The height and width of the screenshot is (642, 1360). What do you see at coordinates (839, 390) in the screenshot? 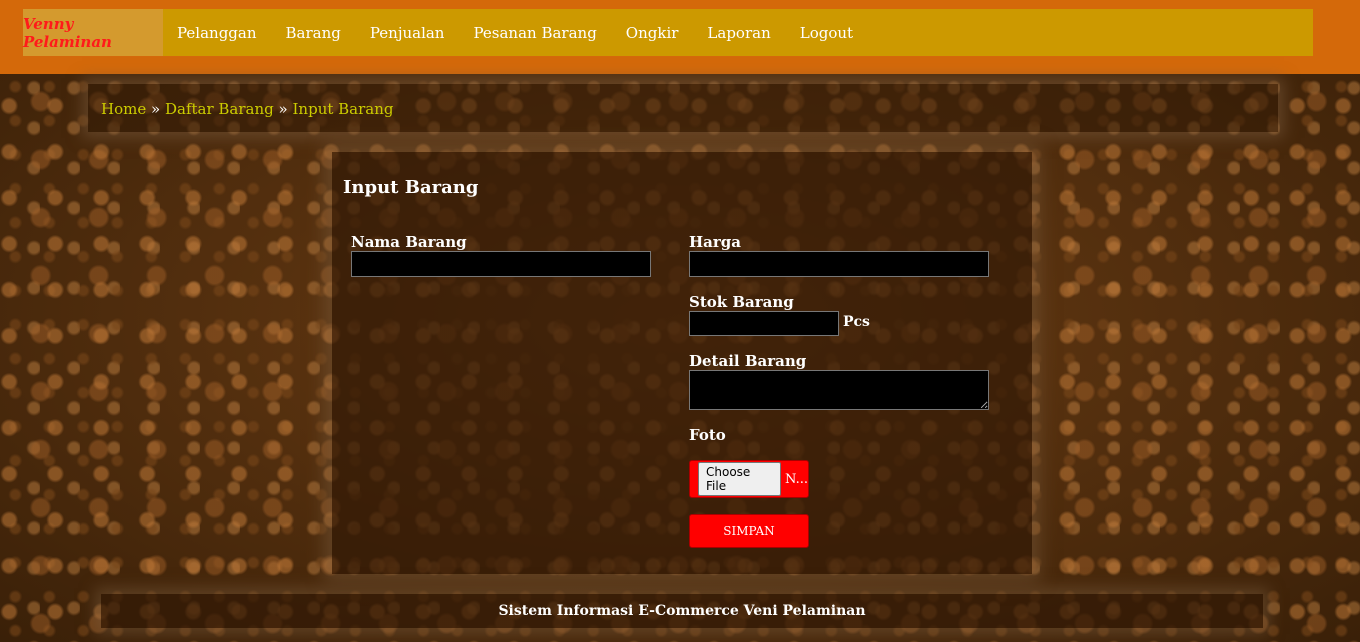
I see `detail-barang-textarea` at bounding box center [839, 390].